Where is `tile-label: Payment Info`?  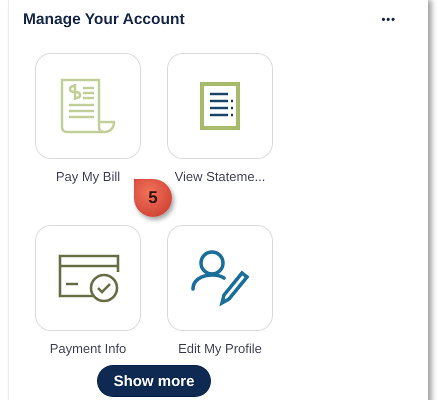
tile-label: Payment Info is located at coordinates (88, 349).